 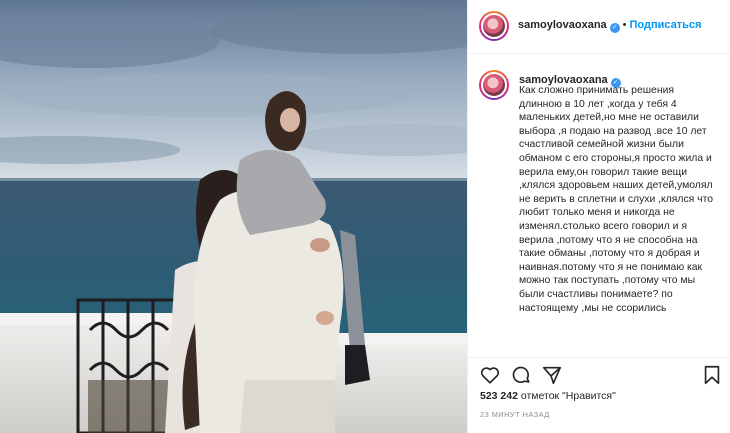 I want to click on post-header: samoylovaoxana ✓ • Подписаться, so click(x=599, y=27).